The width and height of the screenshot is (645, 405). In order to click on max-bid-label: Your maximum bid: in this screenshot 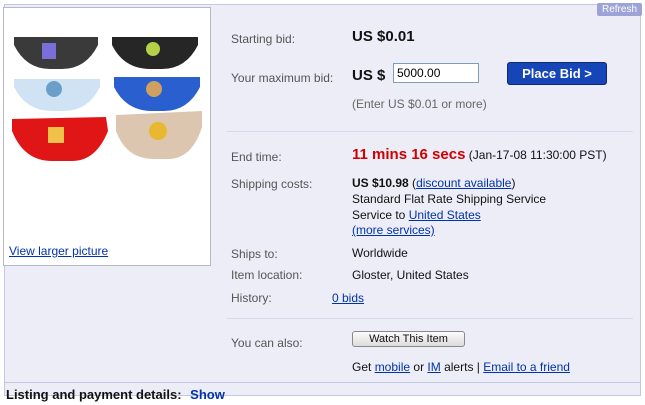, I will do `click(282, 78)`.